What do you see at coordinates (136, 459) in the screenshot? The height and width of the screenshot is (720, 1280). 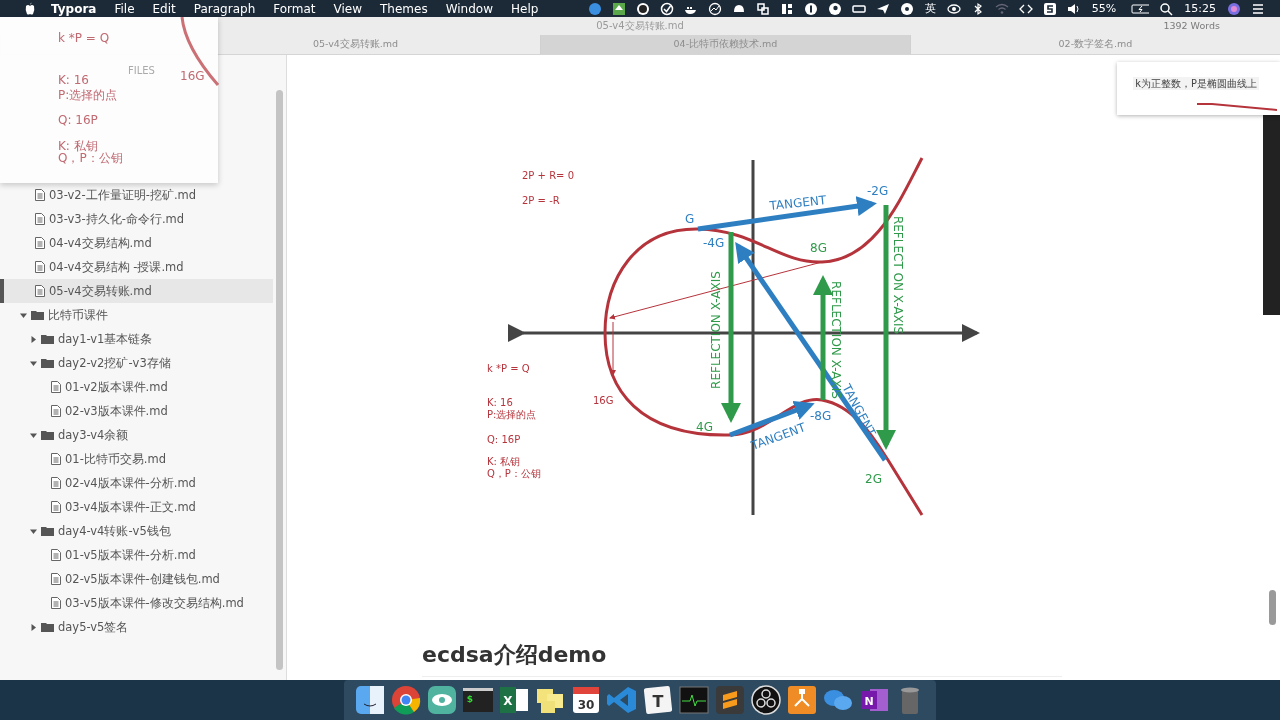 I see `sidebar-item: 01-比特币交易.md` at bounding box center [136, 459].